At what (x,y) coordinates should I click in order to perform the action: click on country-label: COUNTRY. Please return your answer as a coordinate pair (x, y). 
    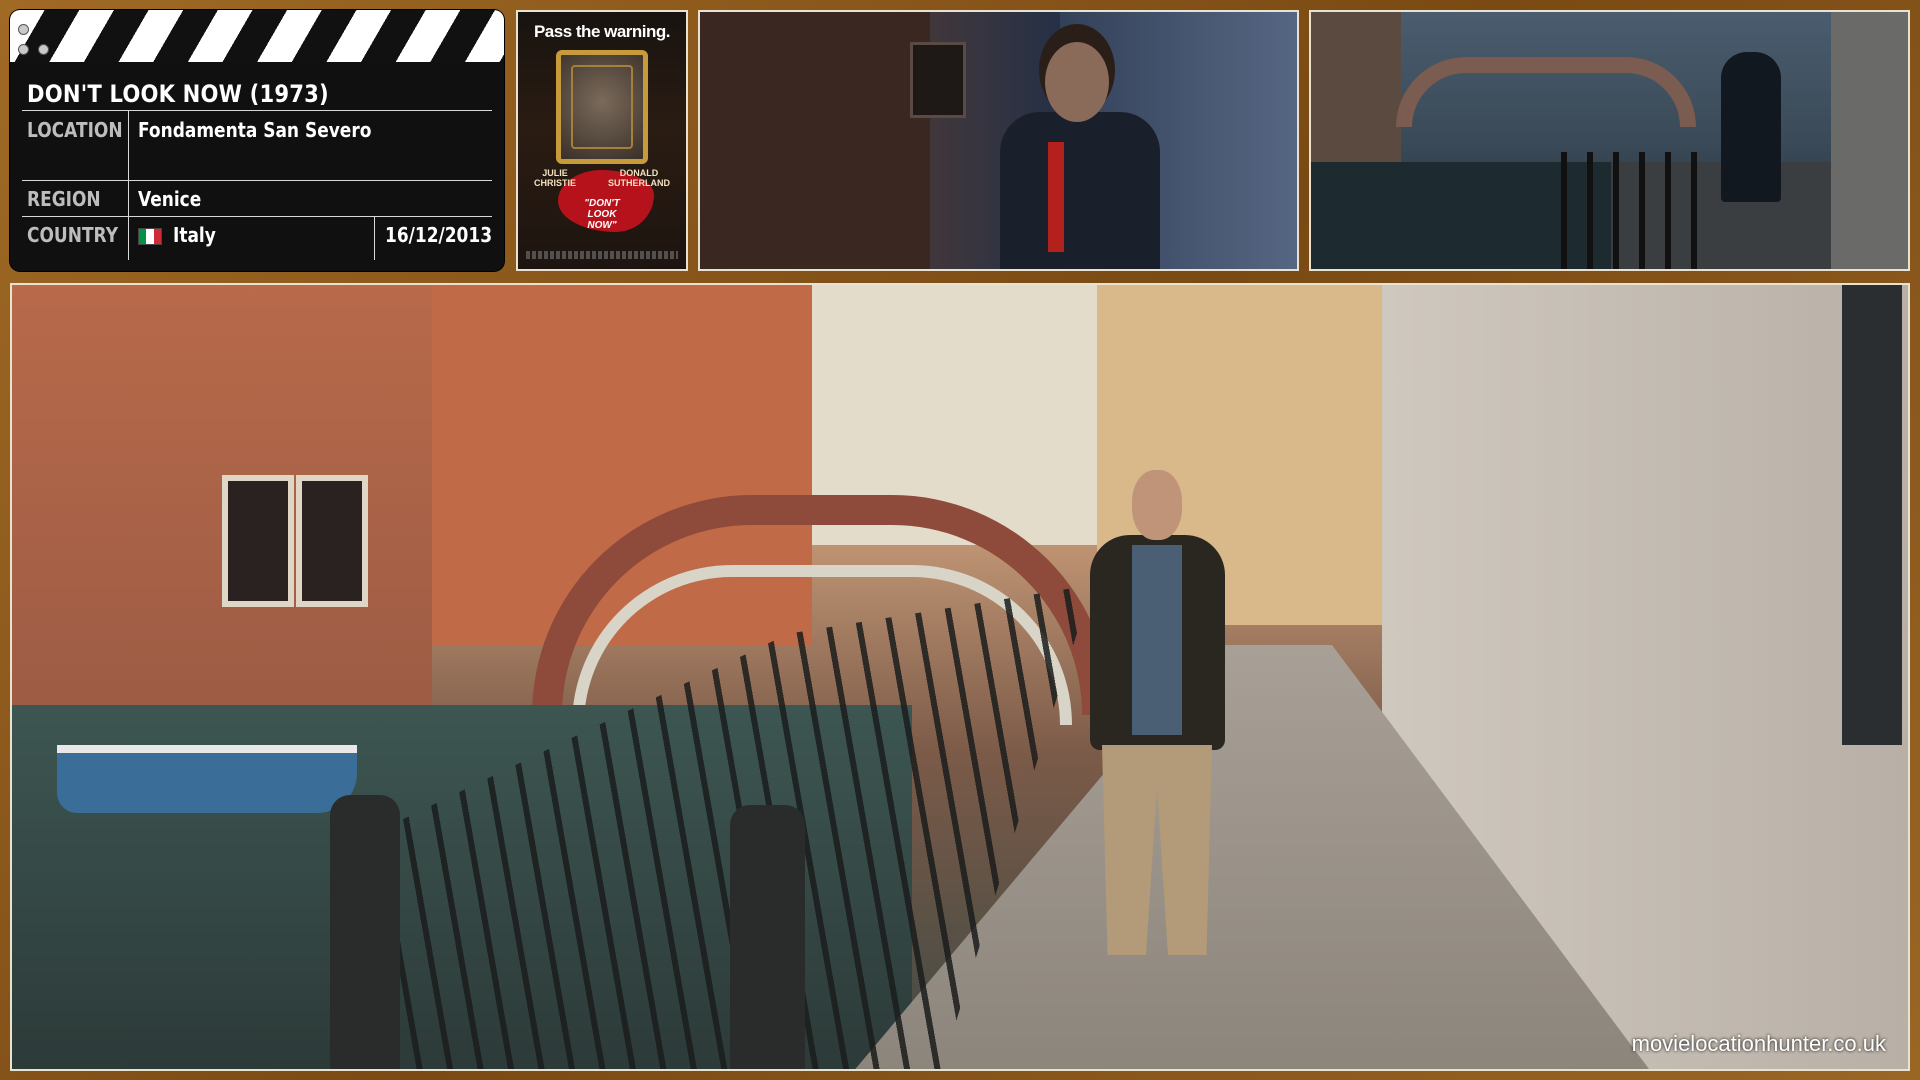
    Looking at the image, I should click on (73, 235).